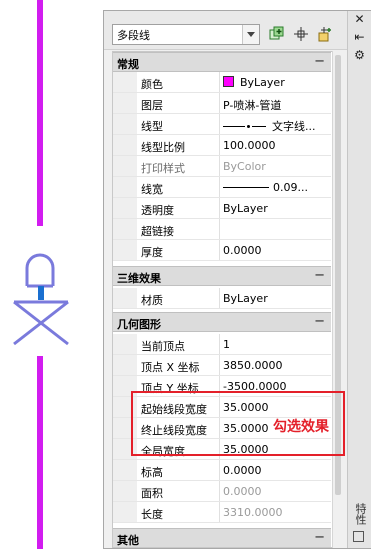  I want to click on property-name: 颜色, so click(152, 84).